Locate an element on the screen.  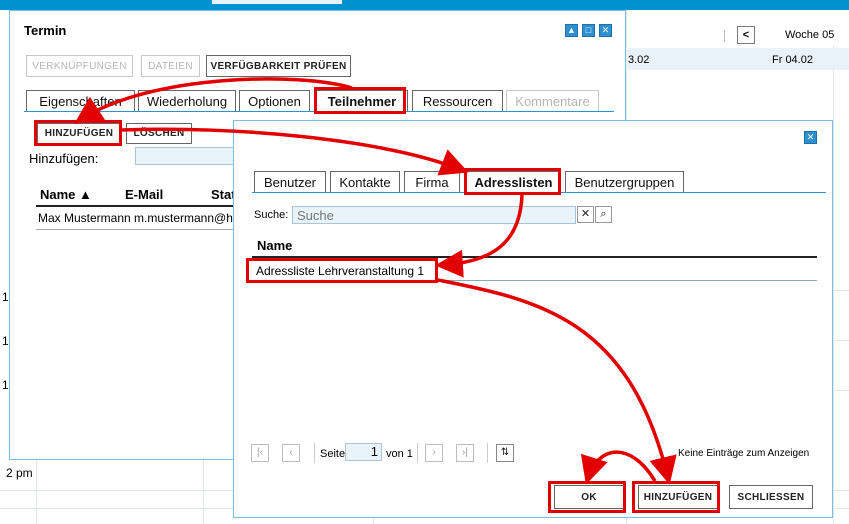
arrow-add-to-address-lists is located at coordinates (295, 151).